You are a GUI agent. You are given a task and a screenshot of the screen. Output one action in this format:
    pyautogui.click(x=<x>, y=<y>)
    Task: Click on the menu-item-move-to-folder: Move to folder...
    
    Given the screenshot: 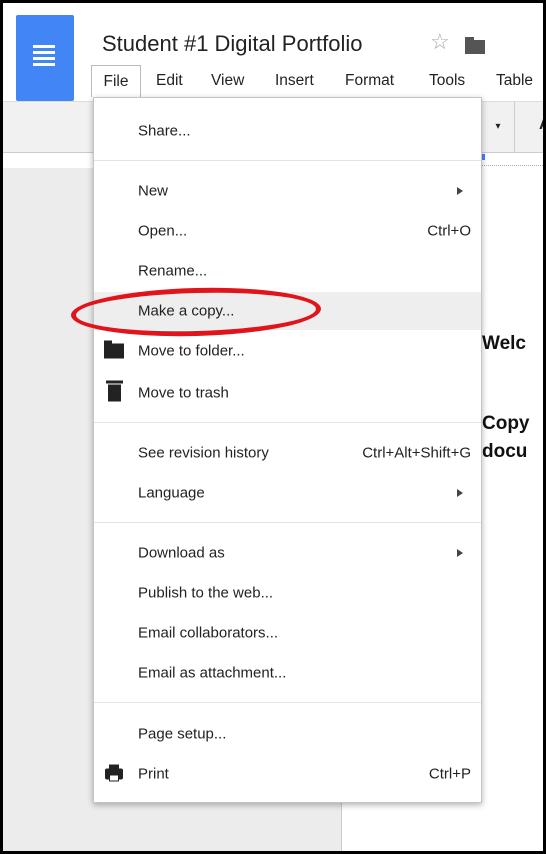 What is the action you would take?
    pyautogui.click(x=287, y=351)
    